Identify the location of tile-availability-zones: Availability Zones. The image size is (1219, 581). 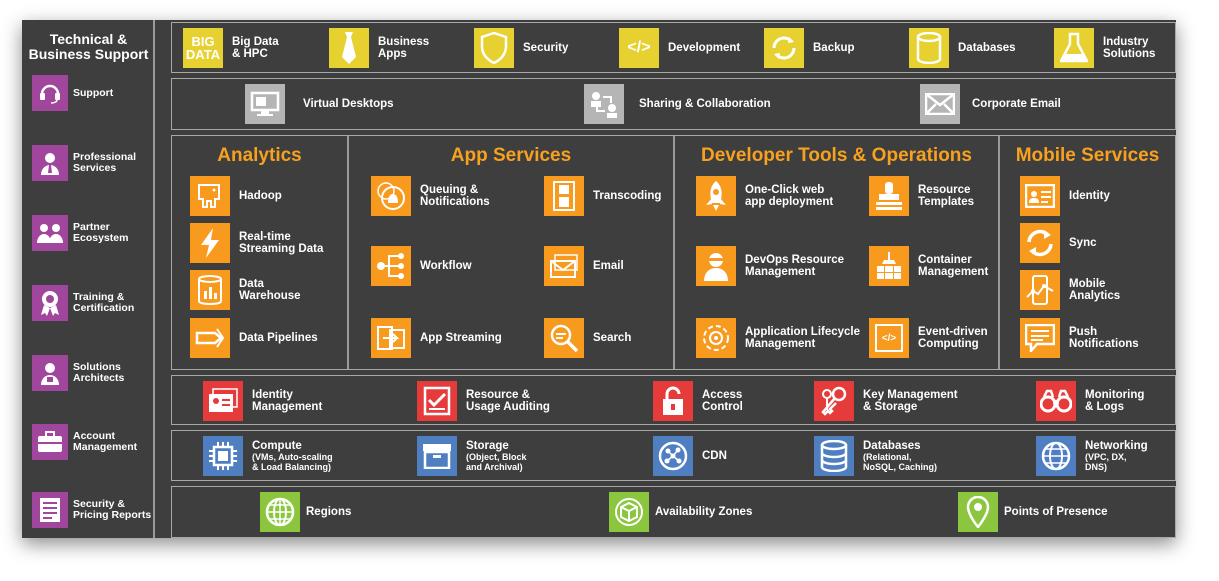
(680, 512).